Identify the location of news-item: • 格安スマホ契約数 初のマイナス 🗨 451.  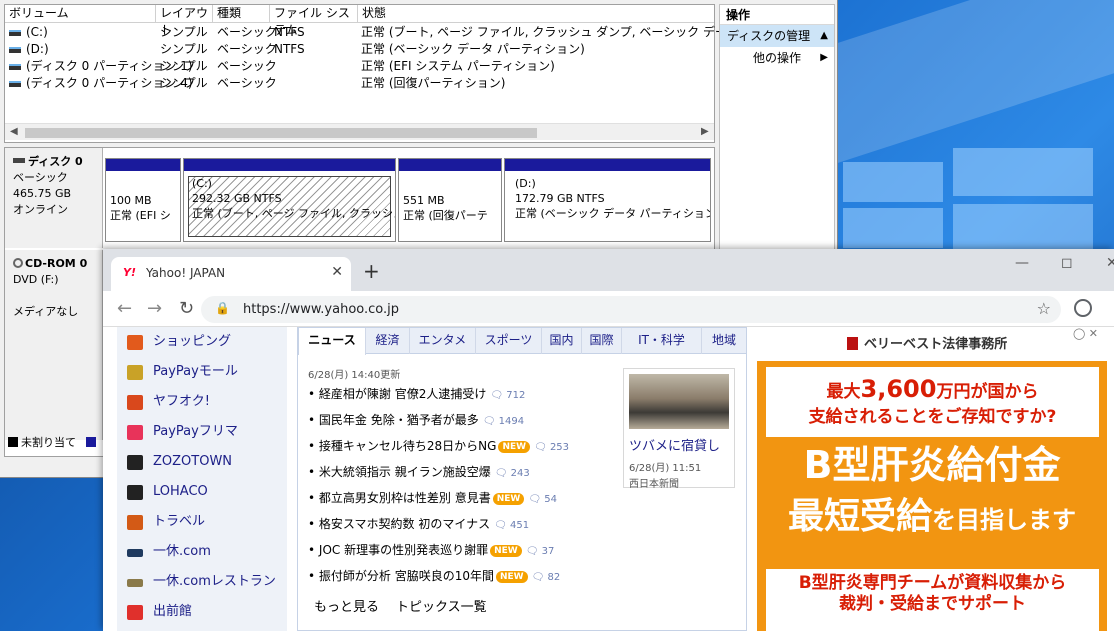
(418, 524).